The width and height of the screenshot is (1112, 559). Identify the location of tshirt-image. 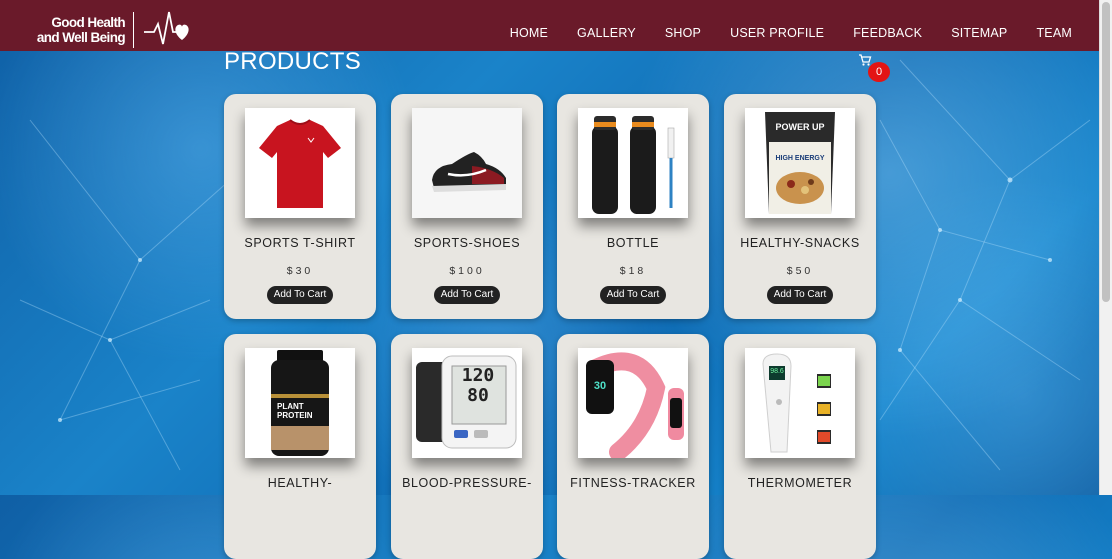
(300, 163).